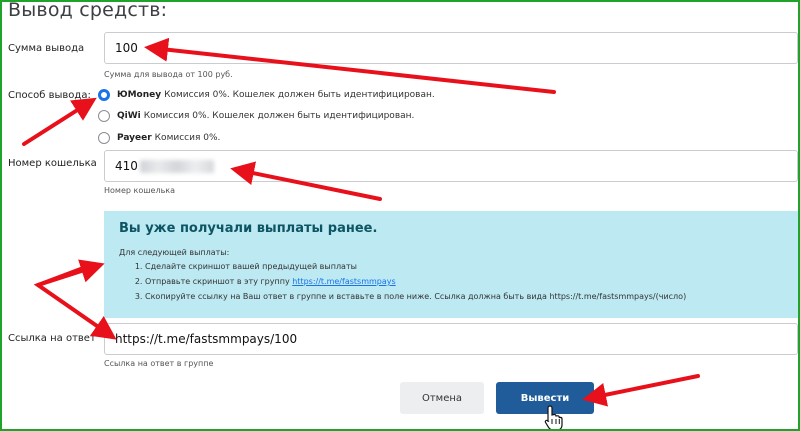 Image resolution: width=800 pixels, height=431 pixels. Describe the element at coordinates (75, 301) in the screenshot. I see `arrow-to-notice-and-link` at that location.